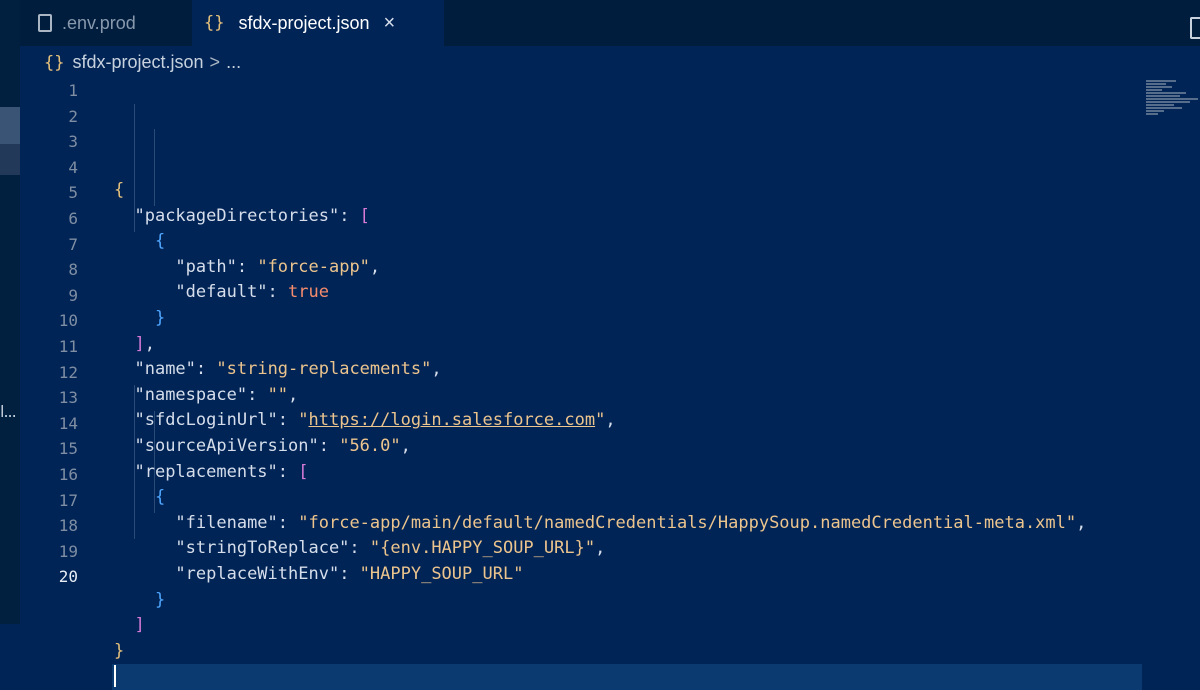  I want to click on tab-sfdx-project-json: {} sfdx-project.json ×, so click(318, 23).